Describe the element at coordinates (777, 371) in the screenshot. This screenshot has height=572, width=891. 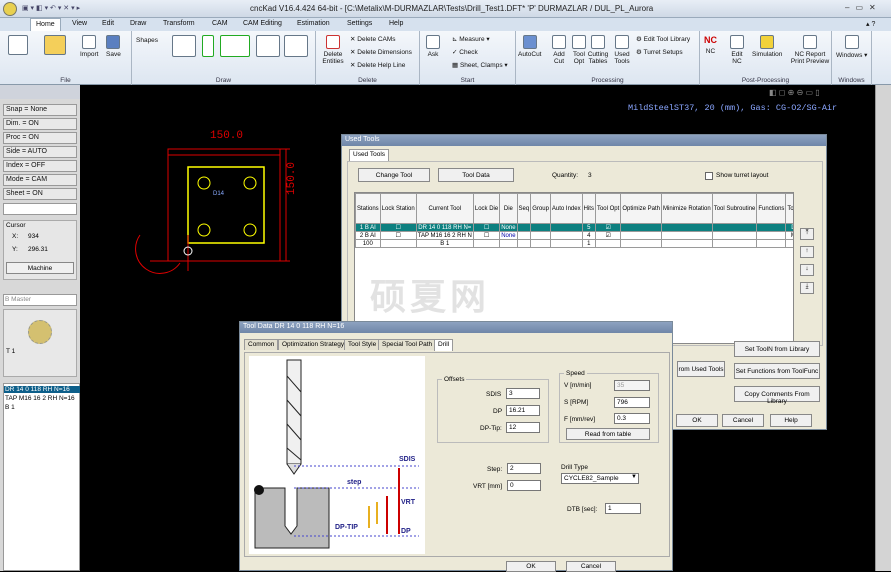
I see `set-functions-button: Set Functions from ToolFunc` at that location.